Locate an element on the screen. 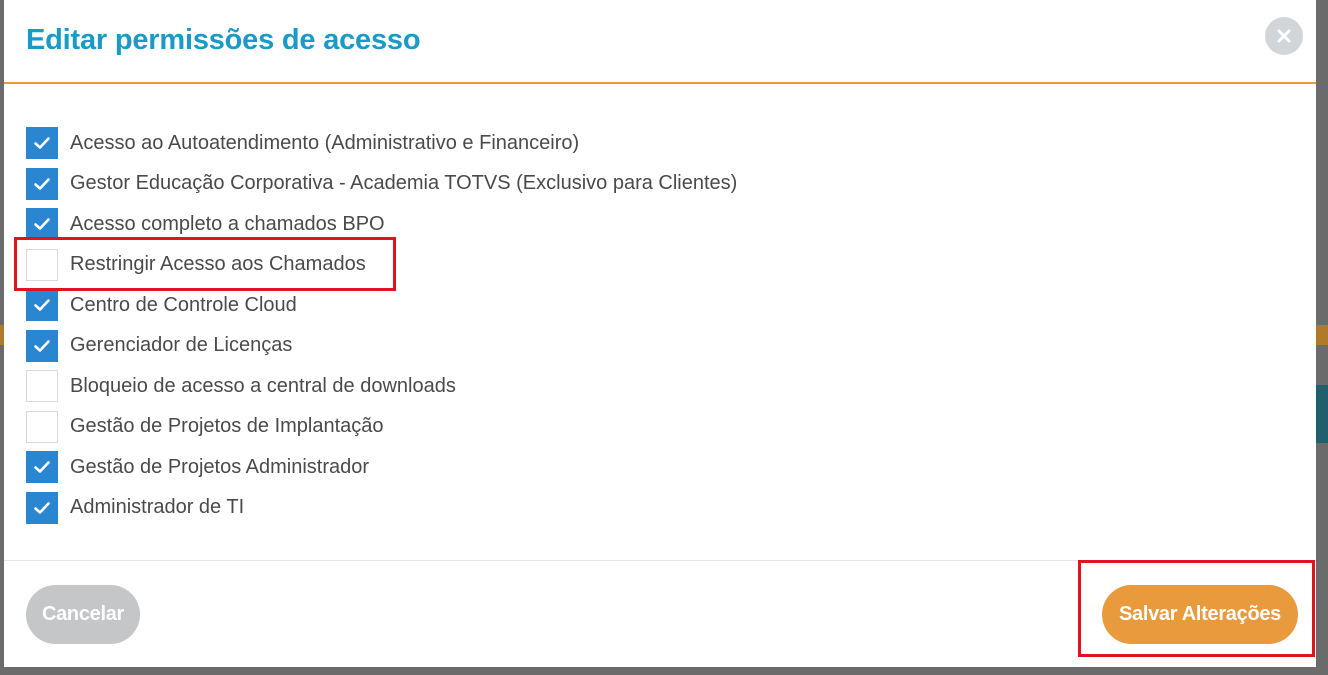 This screenshot has width=1328, height=675. close-icon is located at coordinates (1284, 36).